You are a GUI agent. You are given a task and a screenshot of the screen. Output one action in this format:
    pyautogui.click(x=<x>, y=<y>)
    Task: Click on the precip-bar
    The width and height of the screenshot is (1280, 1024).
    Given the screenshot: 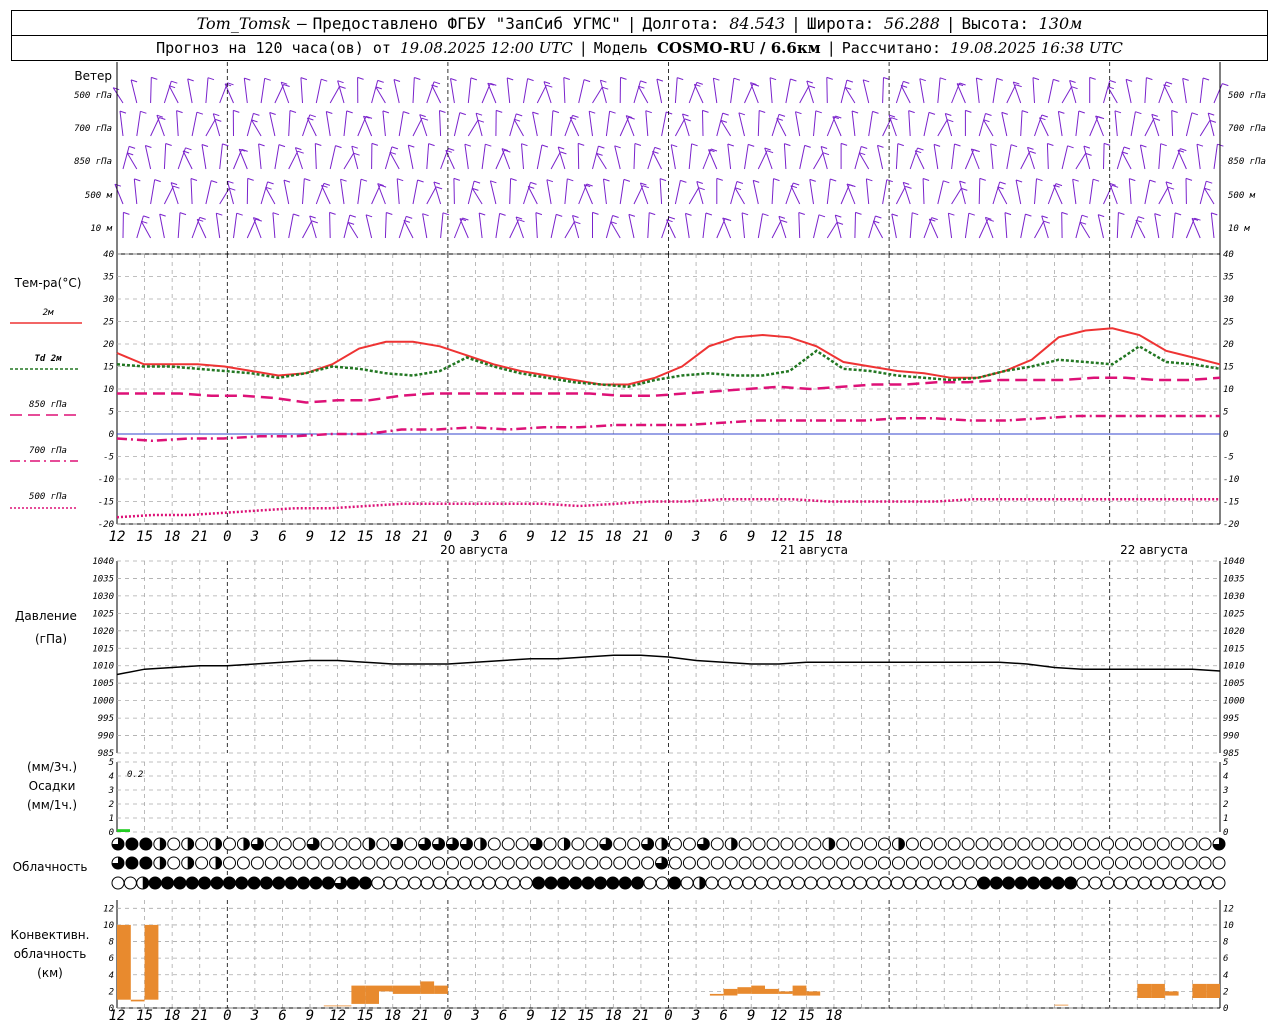 What is the action you would take?
    pyautogui.click(x=123, y=830)
    